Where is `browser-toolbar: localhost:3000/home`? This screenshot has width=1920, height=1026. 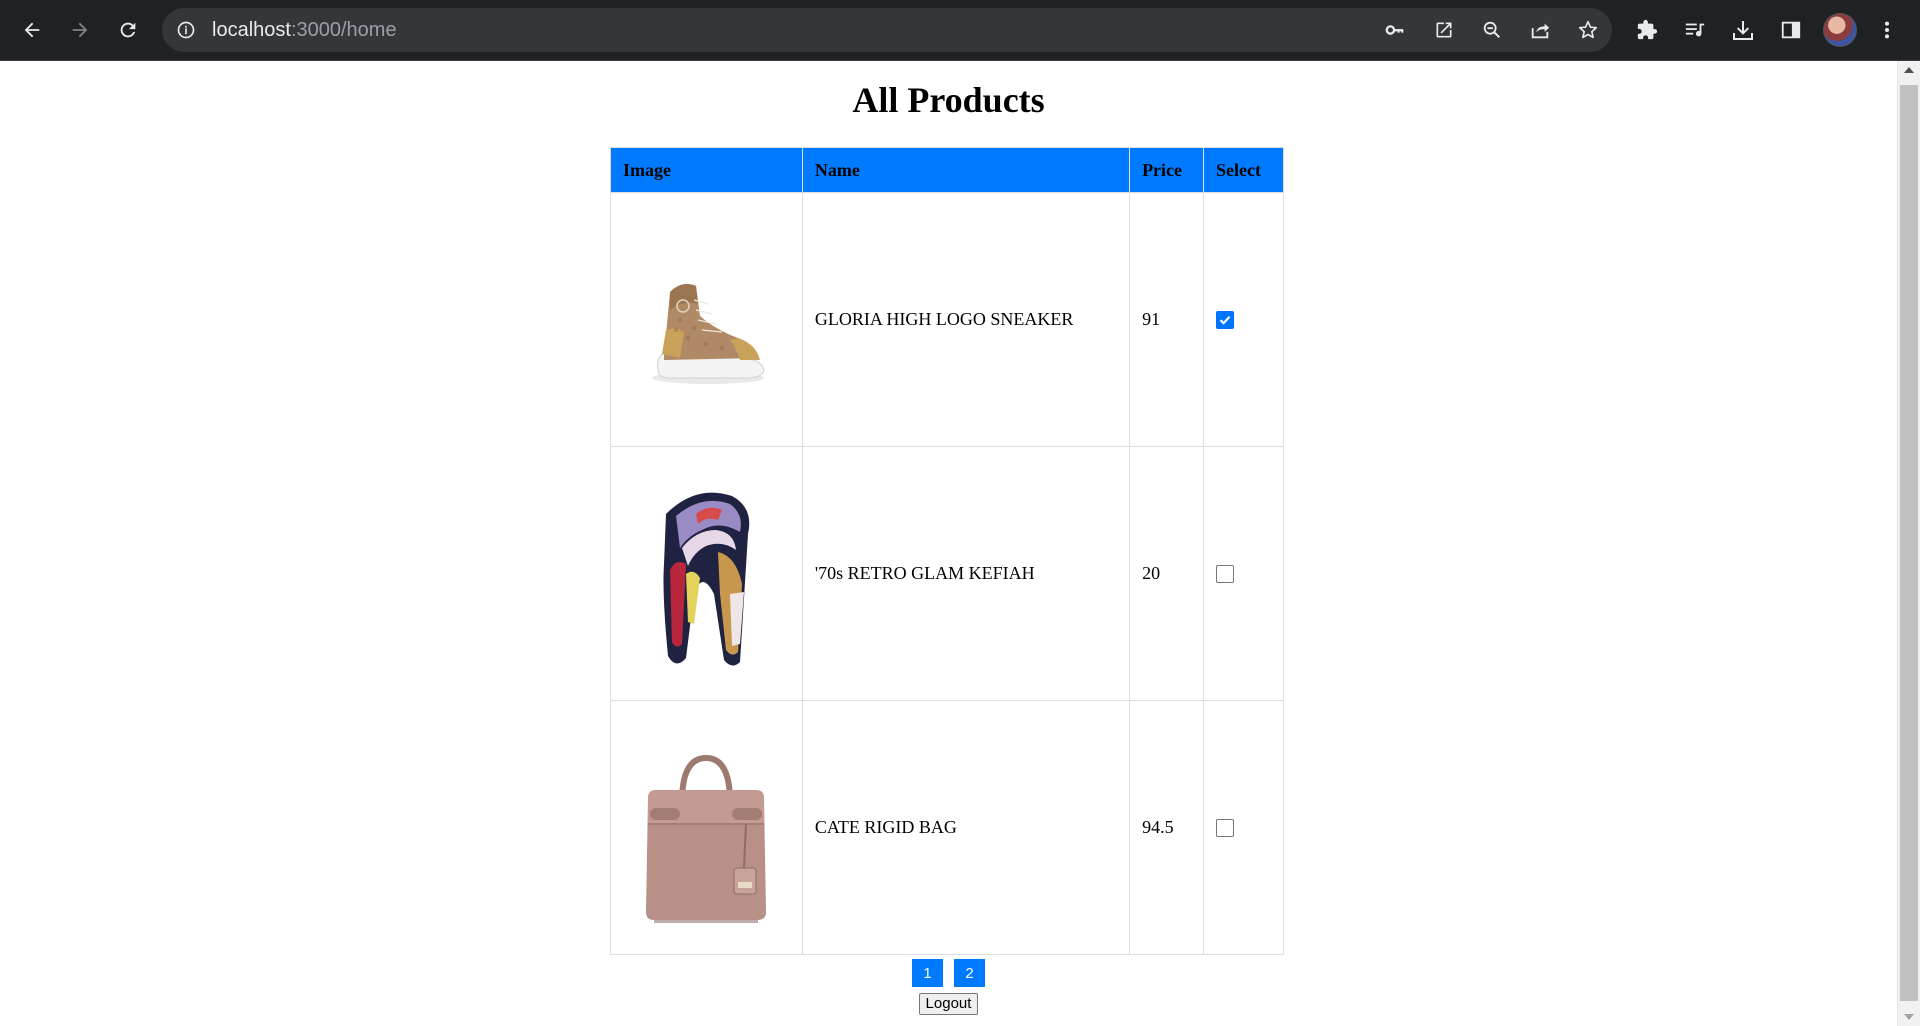 browser-toolbar: localhost:3000/home is located at coordinates (960, 30).